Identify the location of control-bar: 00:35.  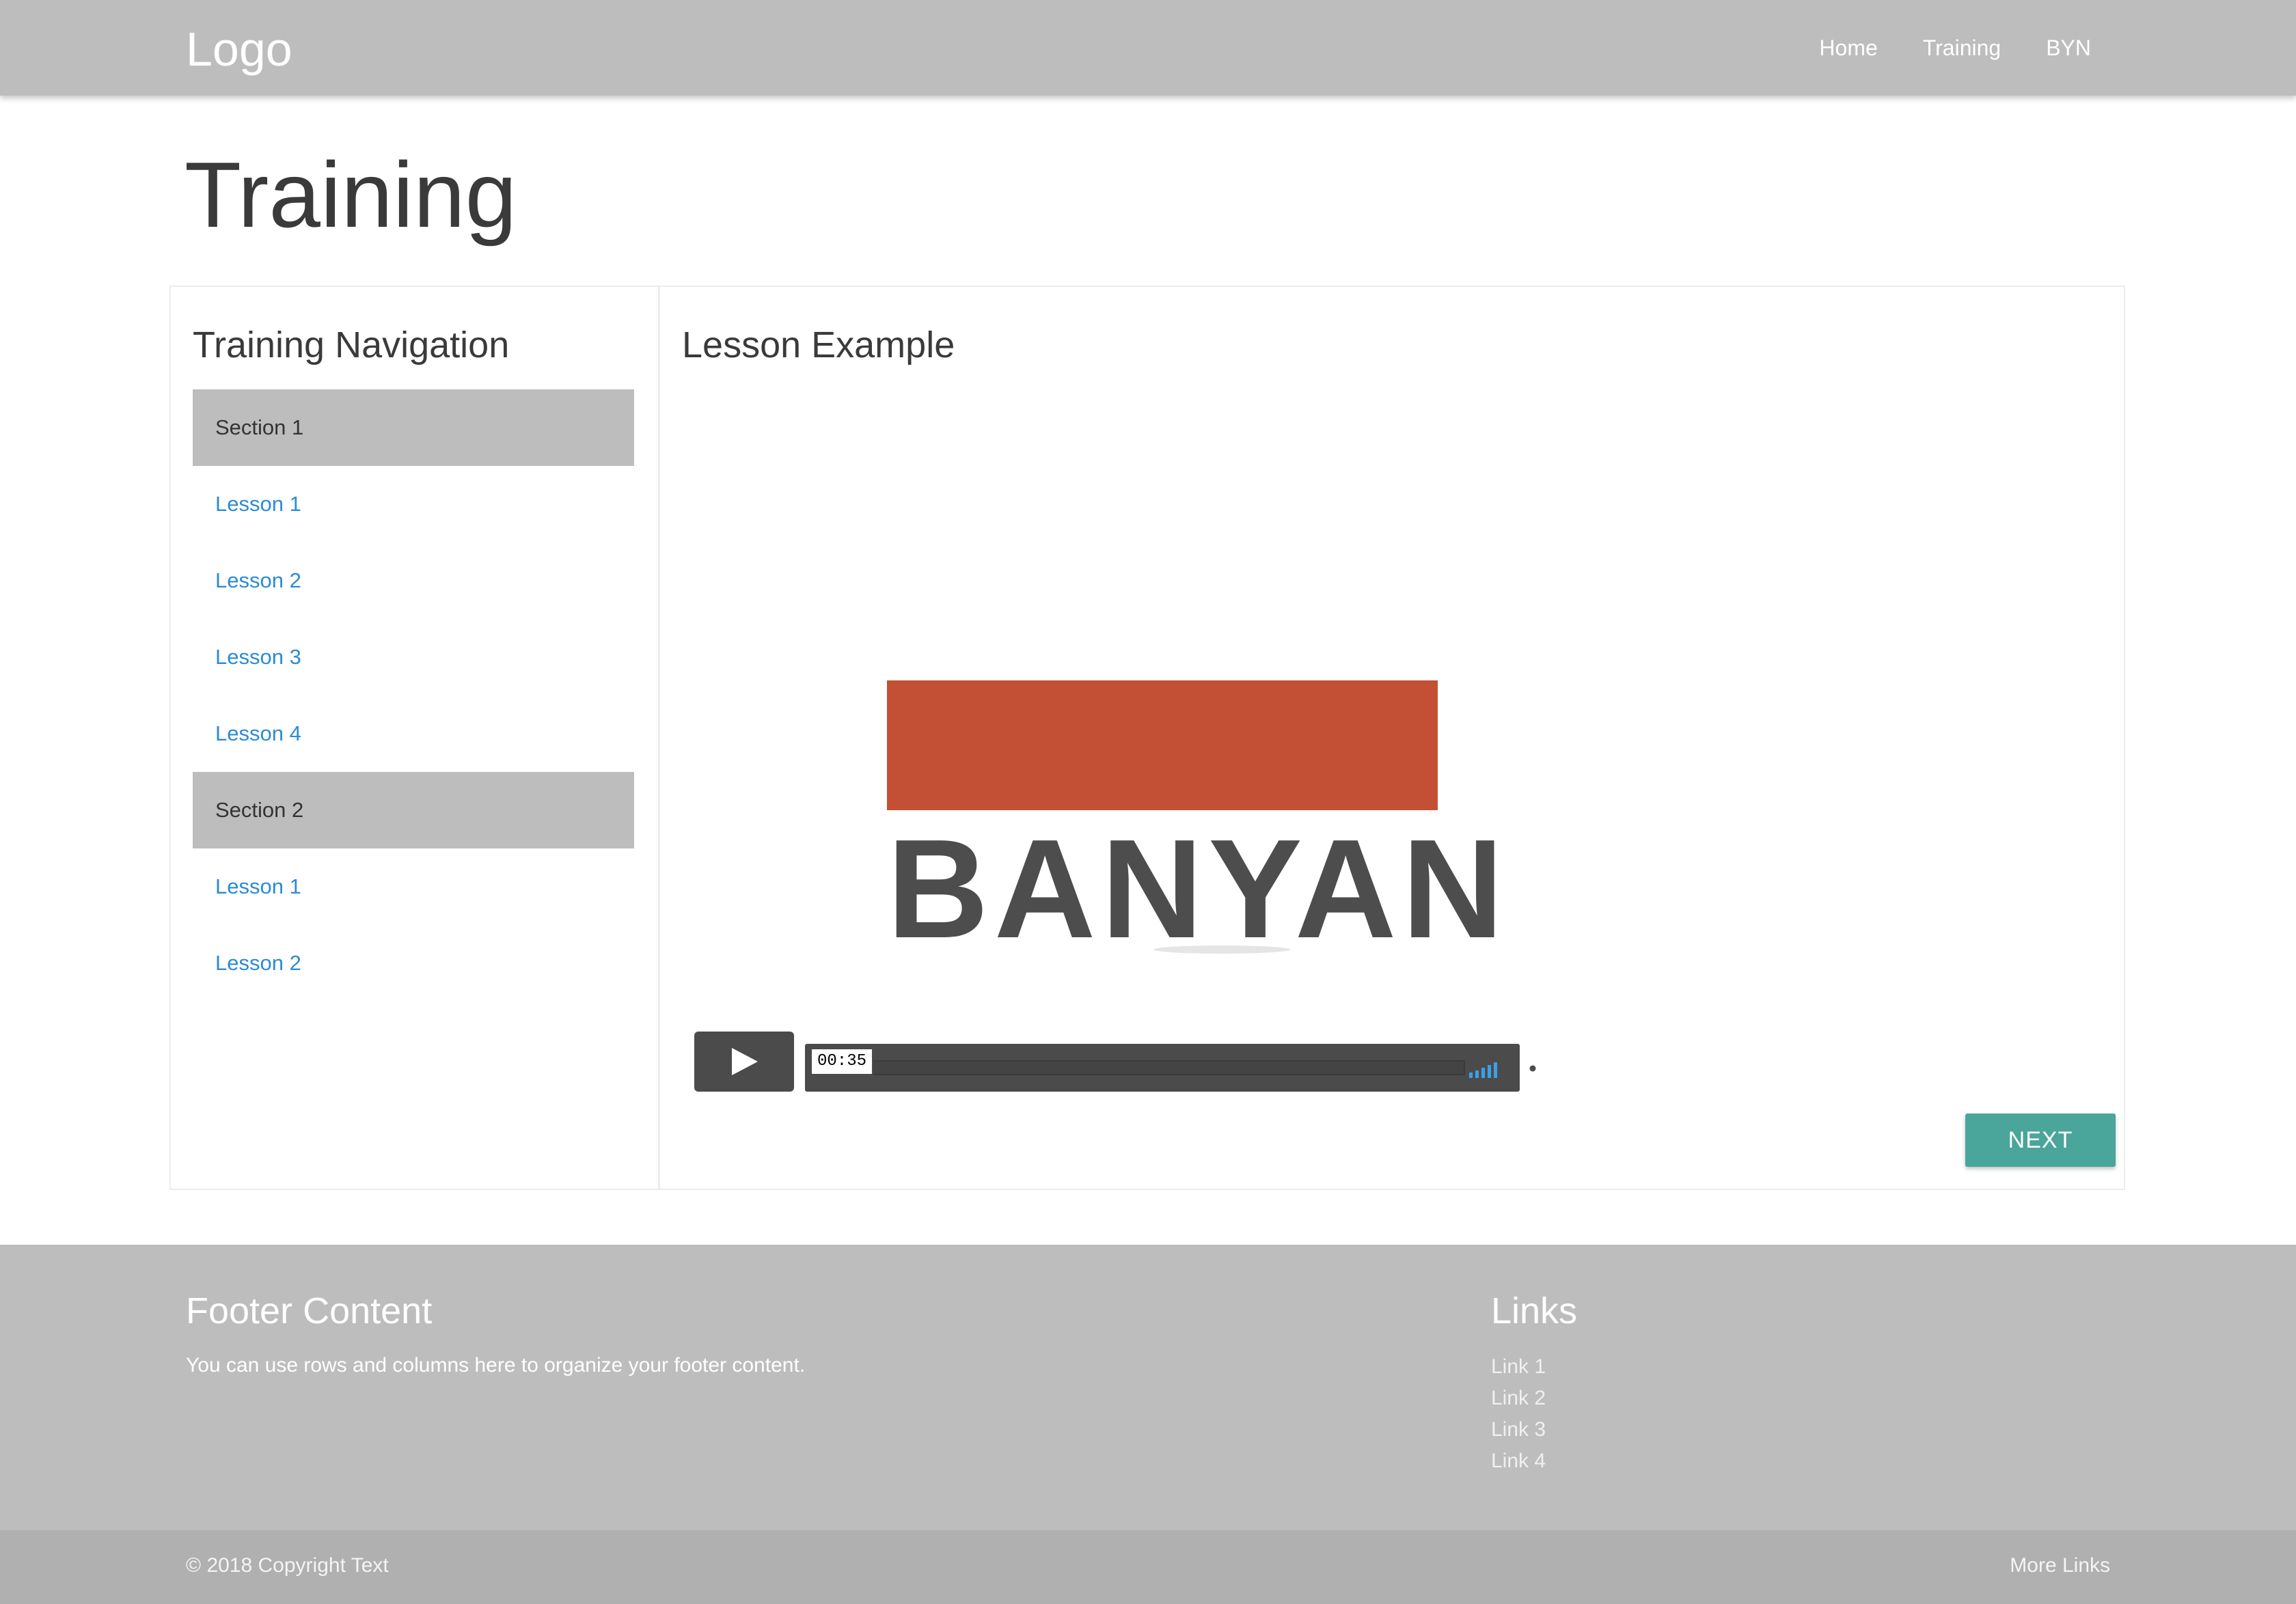
(1193, 1068).